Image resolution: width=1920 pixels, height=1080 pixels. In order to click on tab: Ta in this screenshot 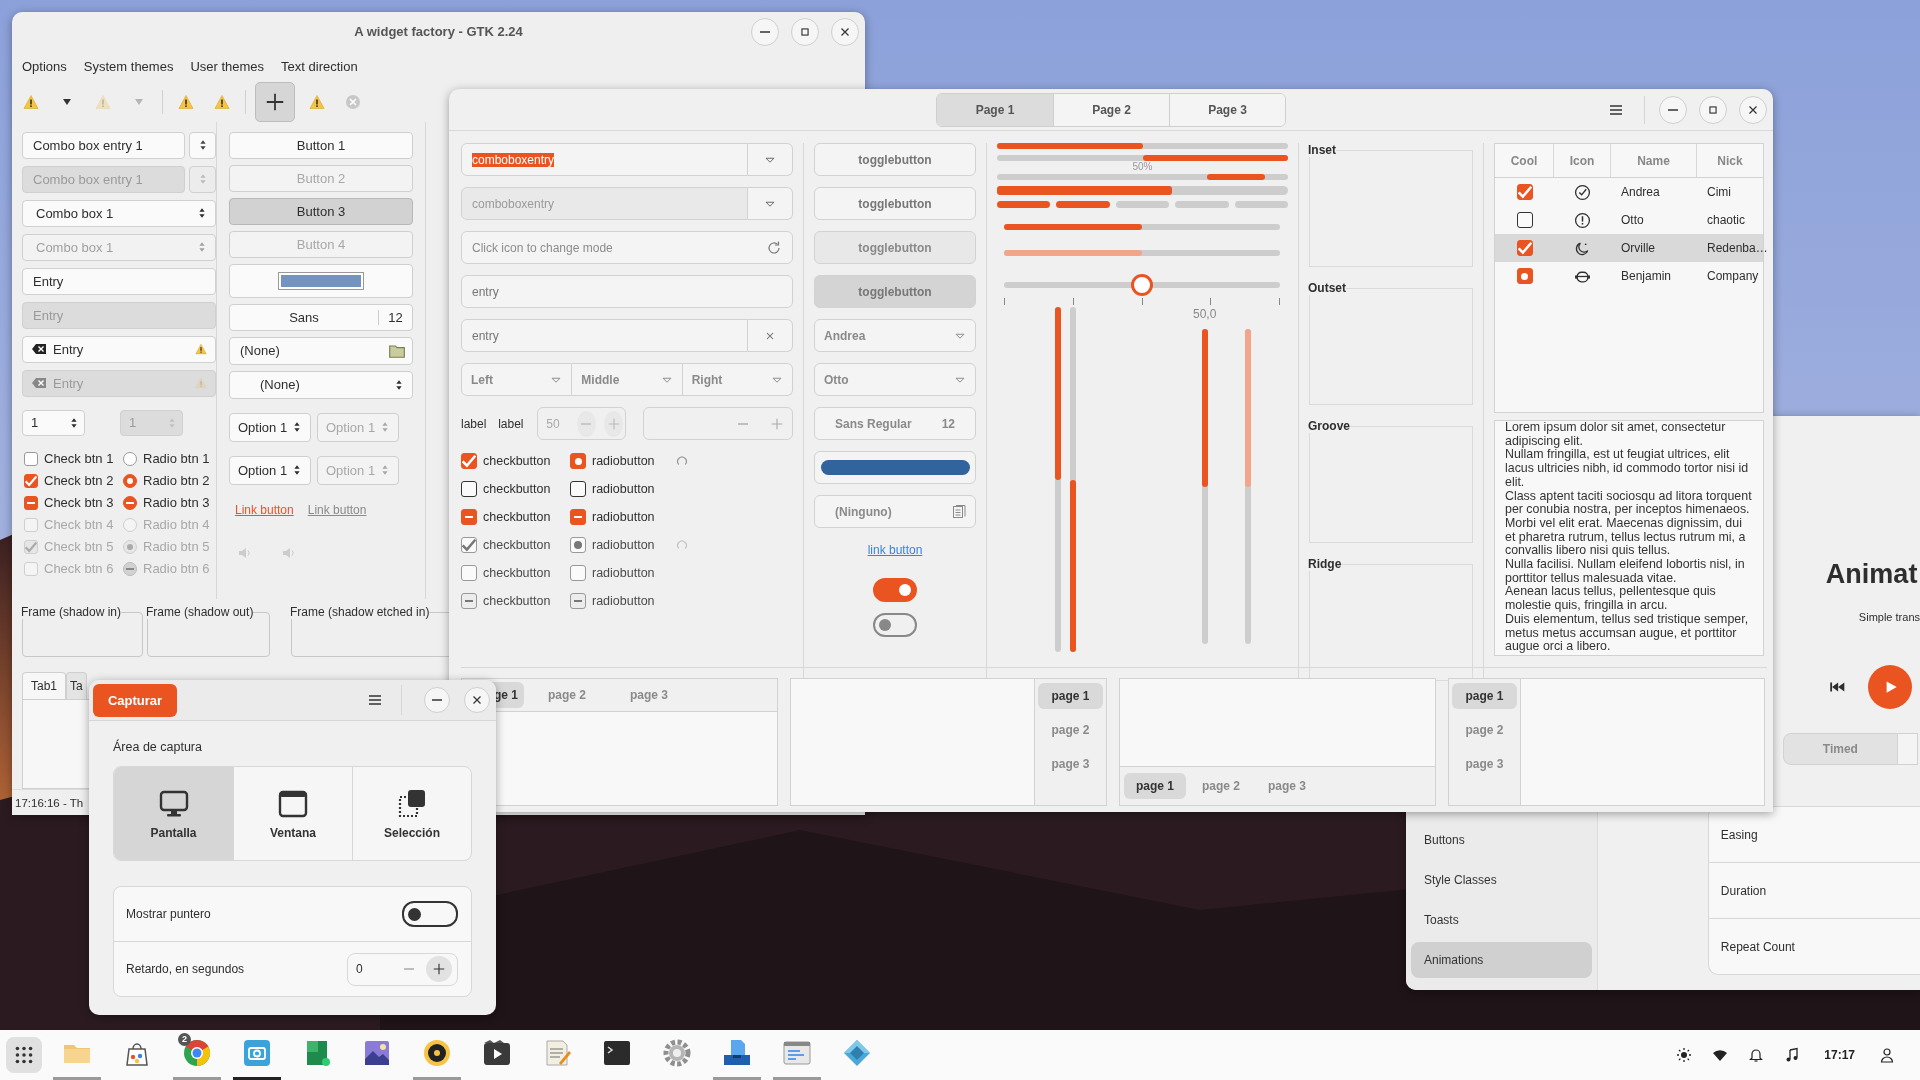, I will do `click(76, 686)`.